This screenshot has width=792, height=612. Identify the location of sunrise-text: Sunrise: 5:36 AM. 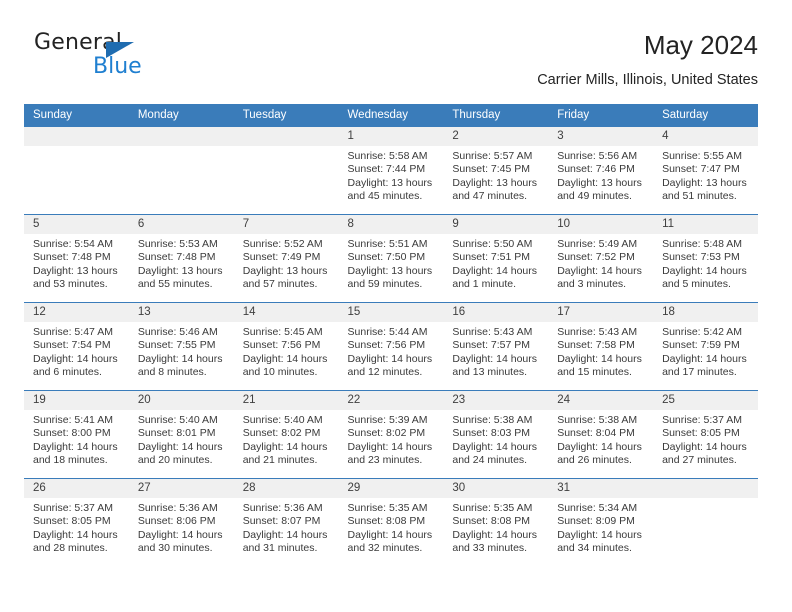
(177, 508).